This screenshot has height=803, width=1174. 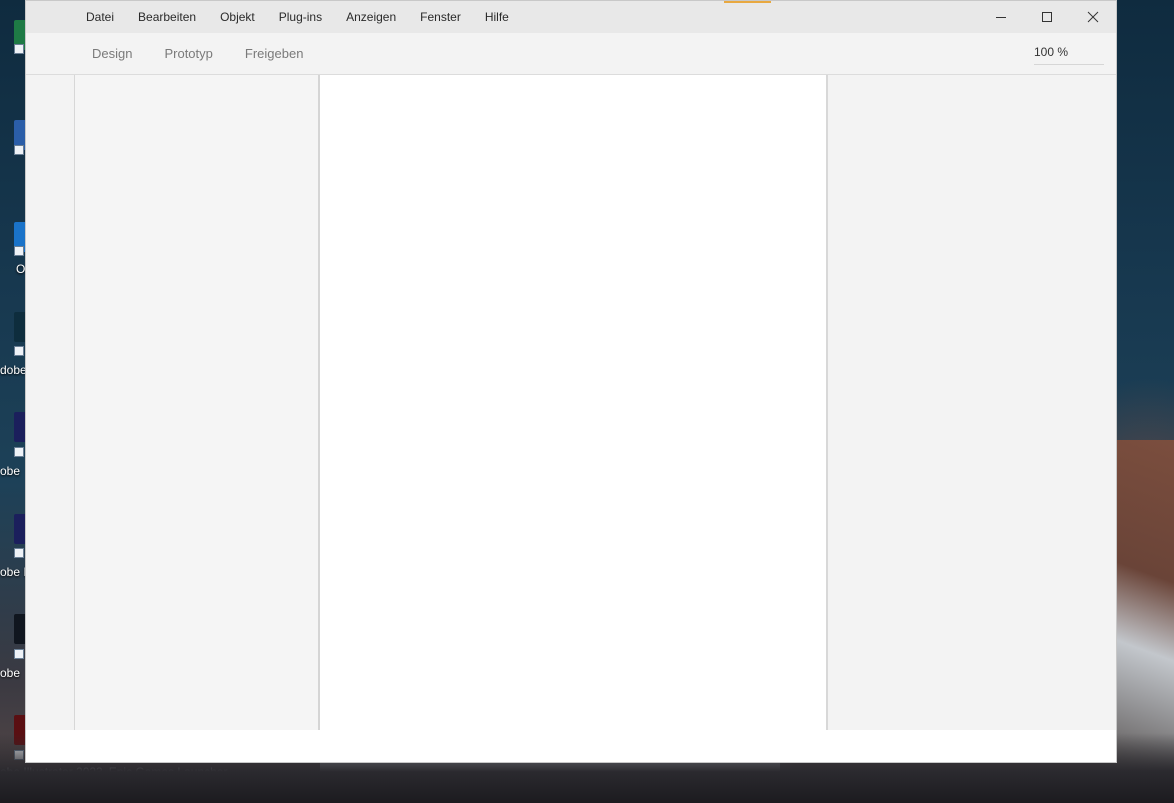 I want to click on desktop-icon-label: O, so click(x=21, y=269).